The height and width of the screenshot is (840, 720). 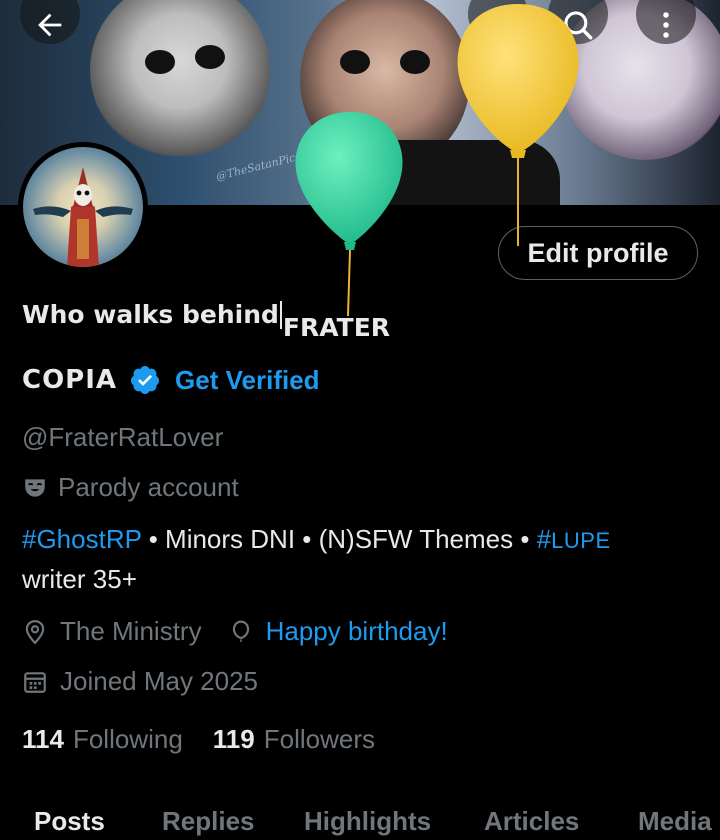 What do you see at coordinates (544, 539) in the screenshot?
I see `hashtag-lupe-hash: #` at bounding box center [544, 539].